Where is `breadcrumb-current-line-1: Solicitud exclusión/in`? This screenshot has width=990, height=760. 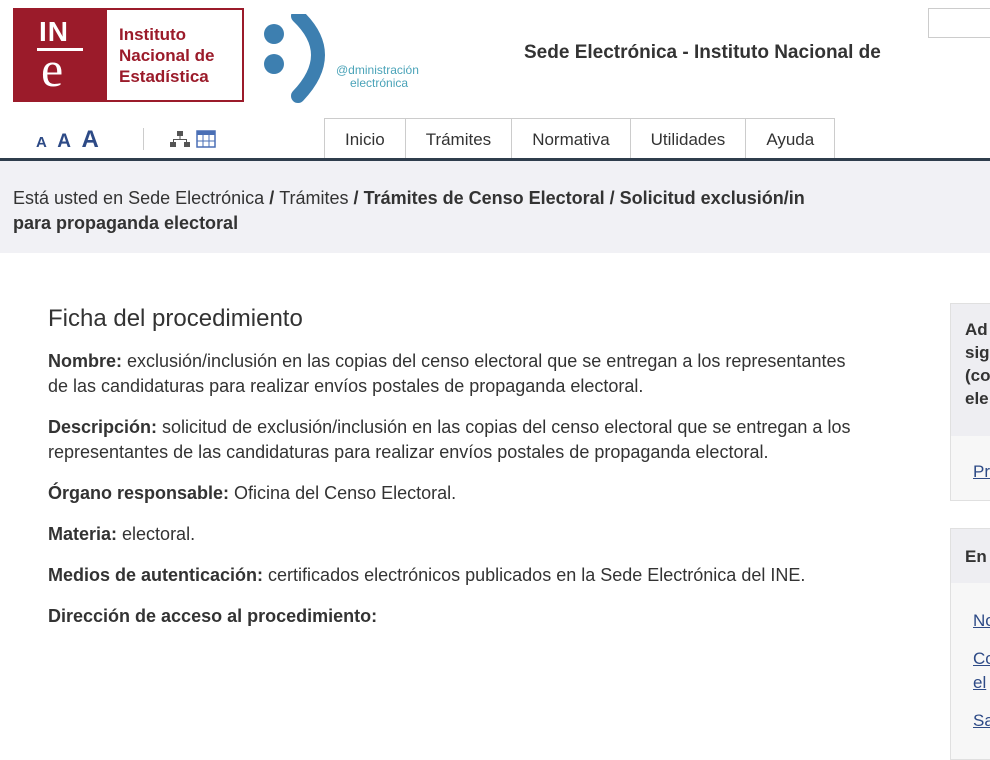
breadcrumb-current-line-1: Solicitud exclusión/in is located at coordinates (712, 198).